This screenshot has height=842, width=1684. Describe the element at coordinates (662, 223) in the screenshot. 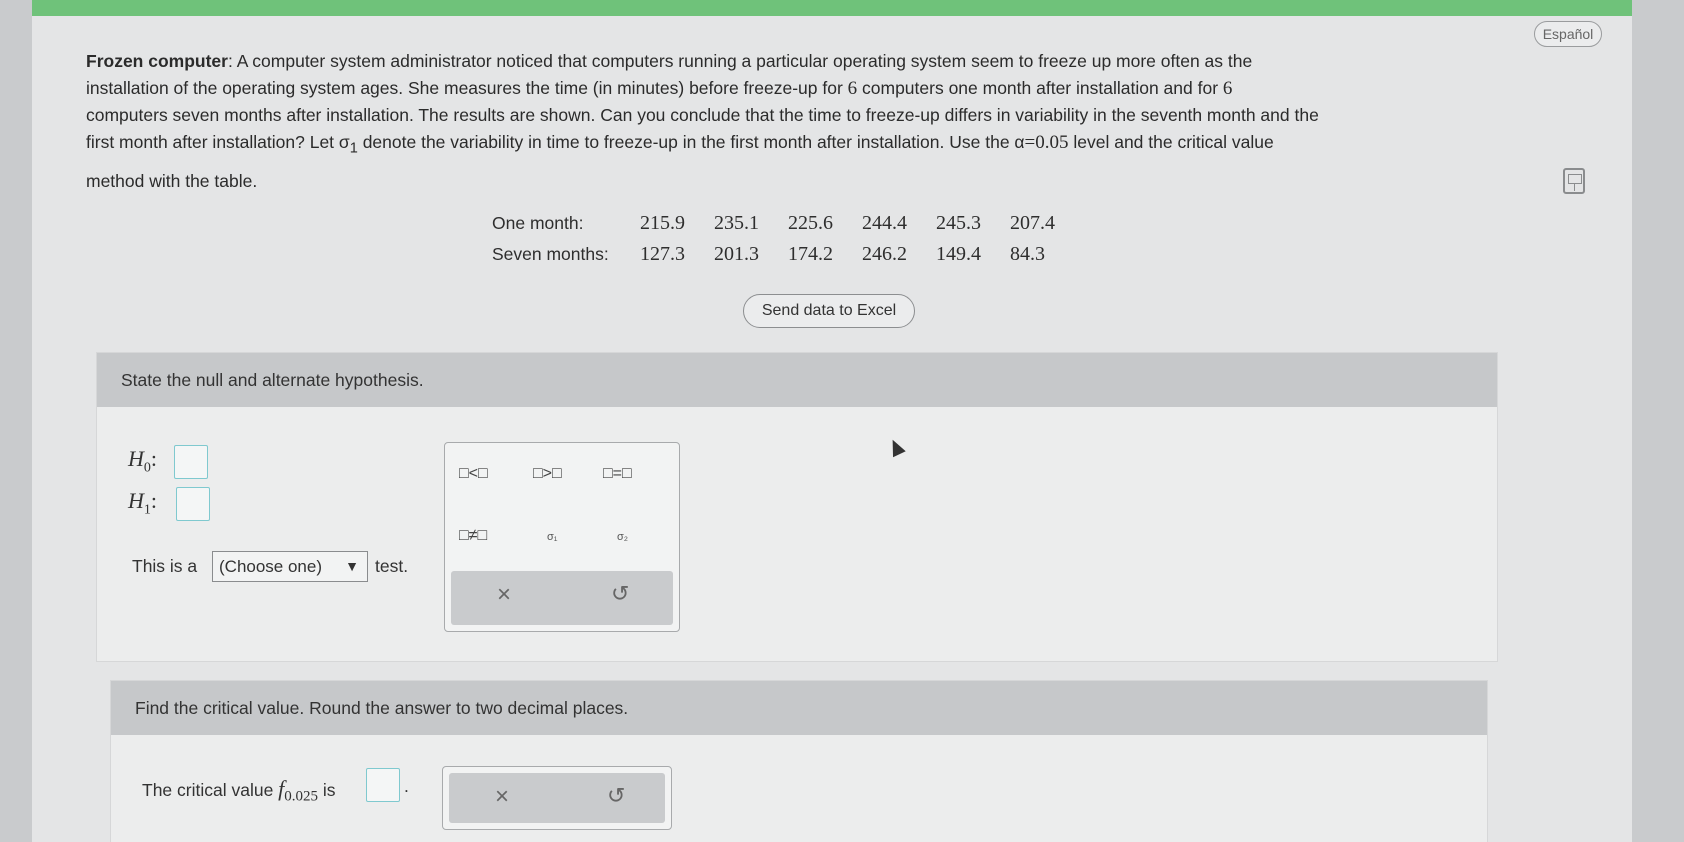

I see `table-cell: 215.9` at that location.